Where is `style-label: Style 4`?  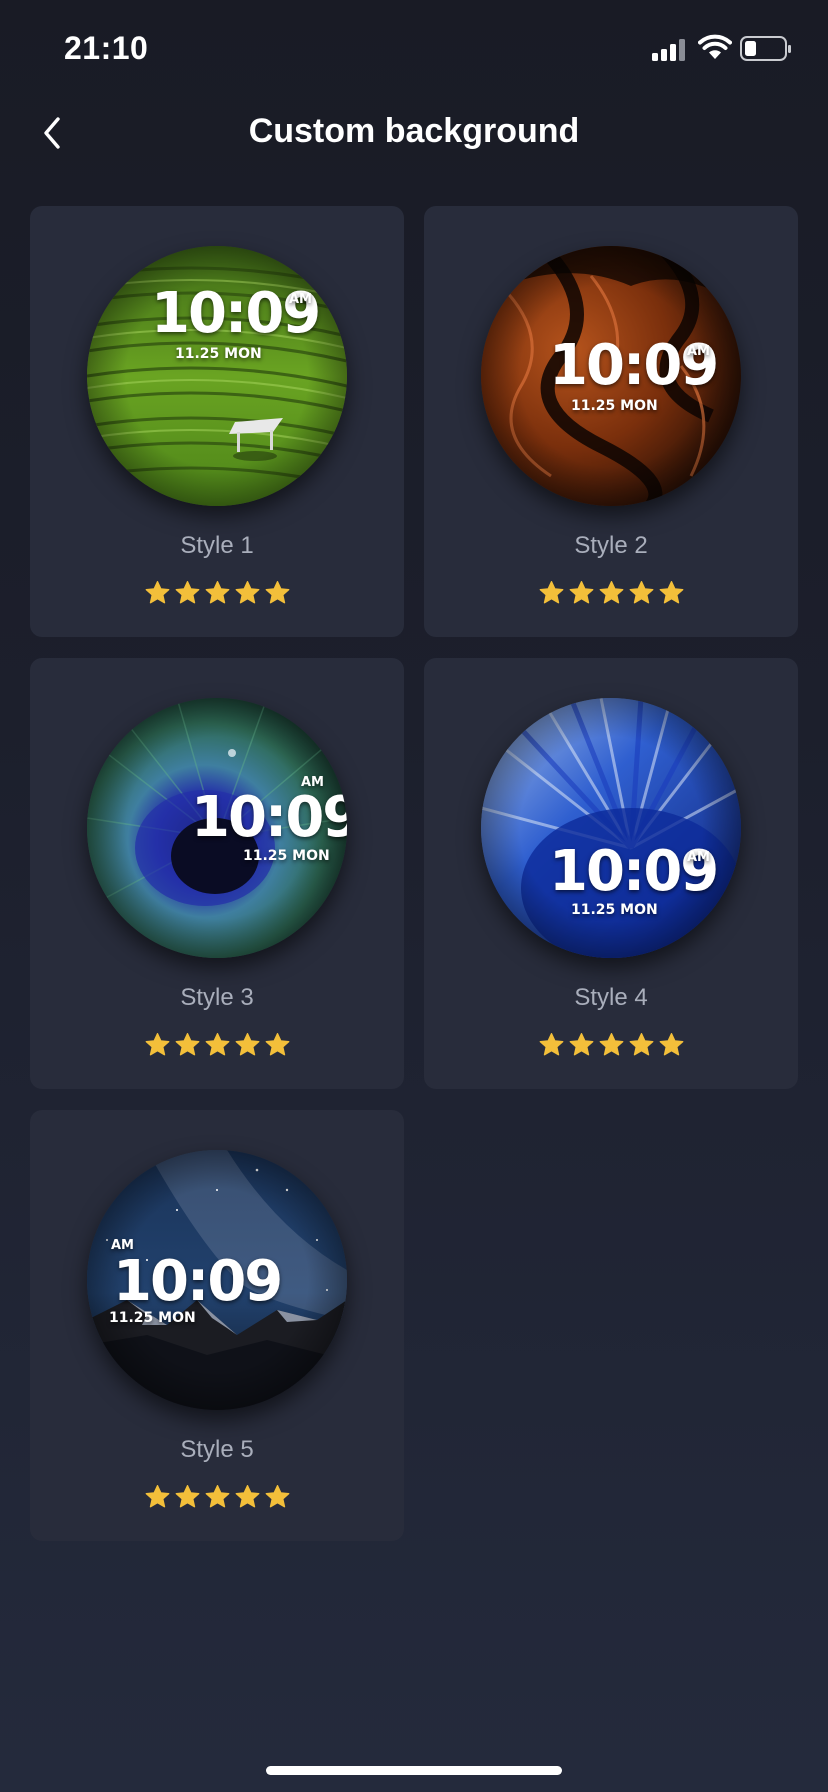
style-label: Style 4 is located at coordinates (611, 997).